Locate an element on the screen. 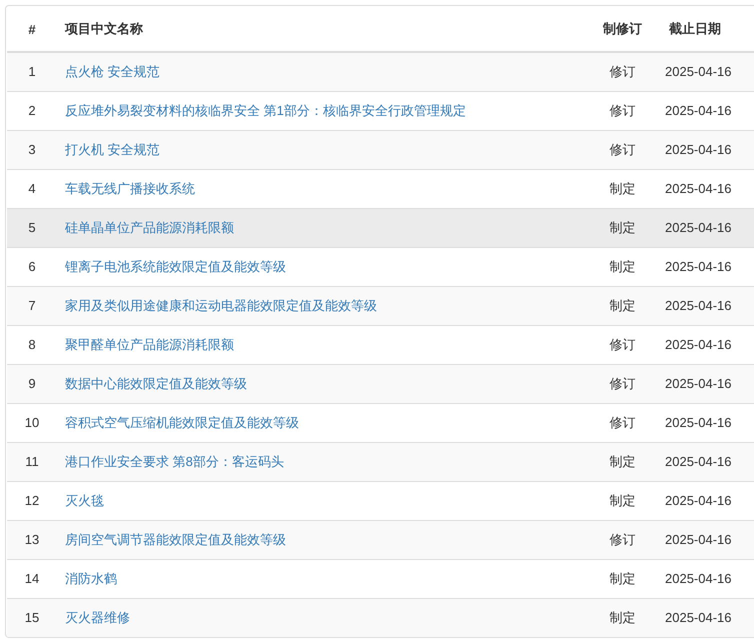  row-number: 13 is located at coordinates (32, 539).